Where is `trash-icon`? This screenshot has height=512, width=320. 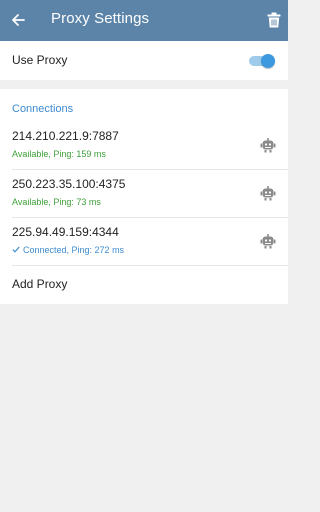
trash-icon is located at coordinates (274, 20).